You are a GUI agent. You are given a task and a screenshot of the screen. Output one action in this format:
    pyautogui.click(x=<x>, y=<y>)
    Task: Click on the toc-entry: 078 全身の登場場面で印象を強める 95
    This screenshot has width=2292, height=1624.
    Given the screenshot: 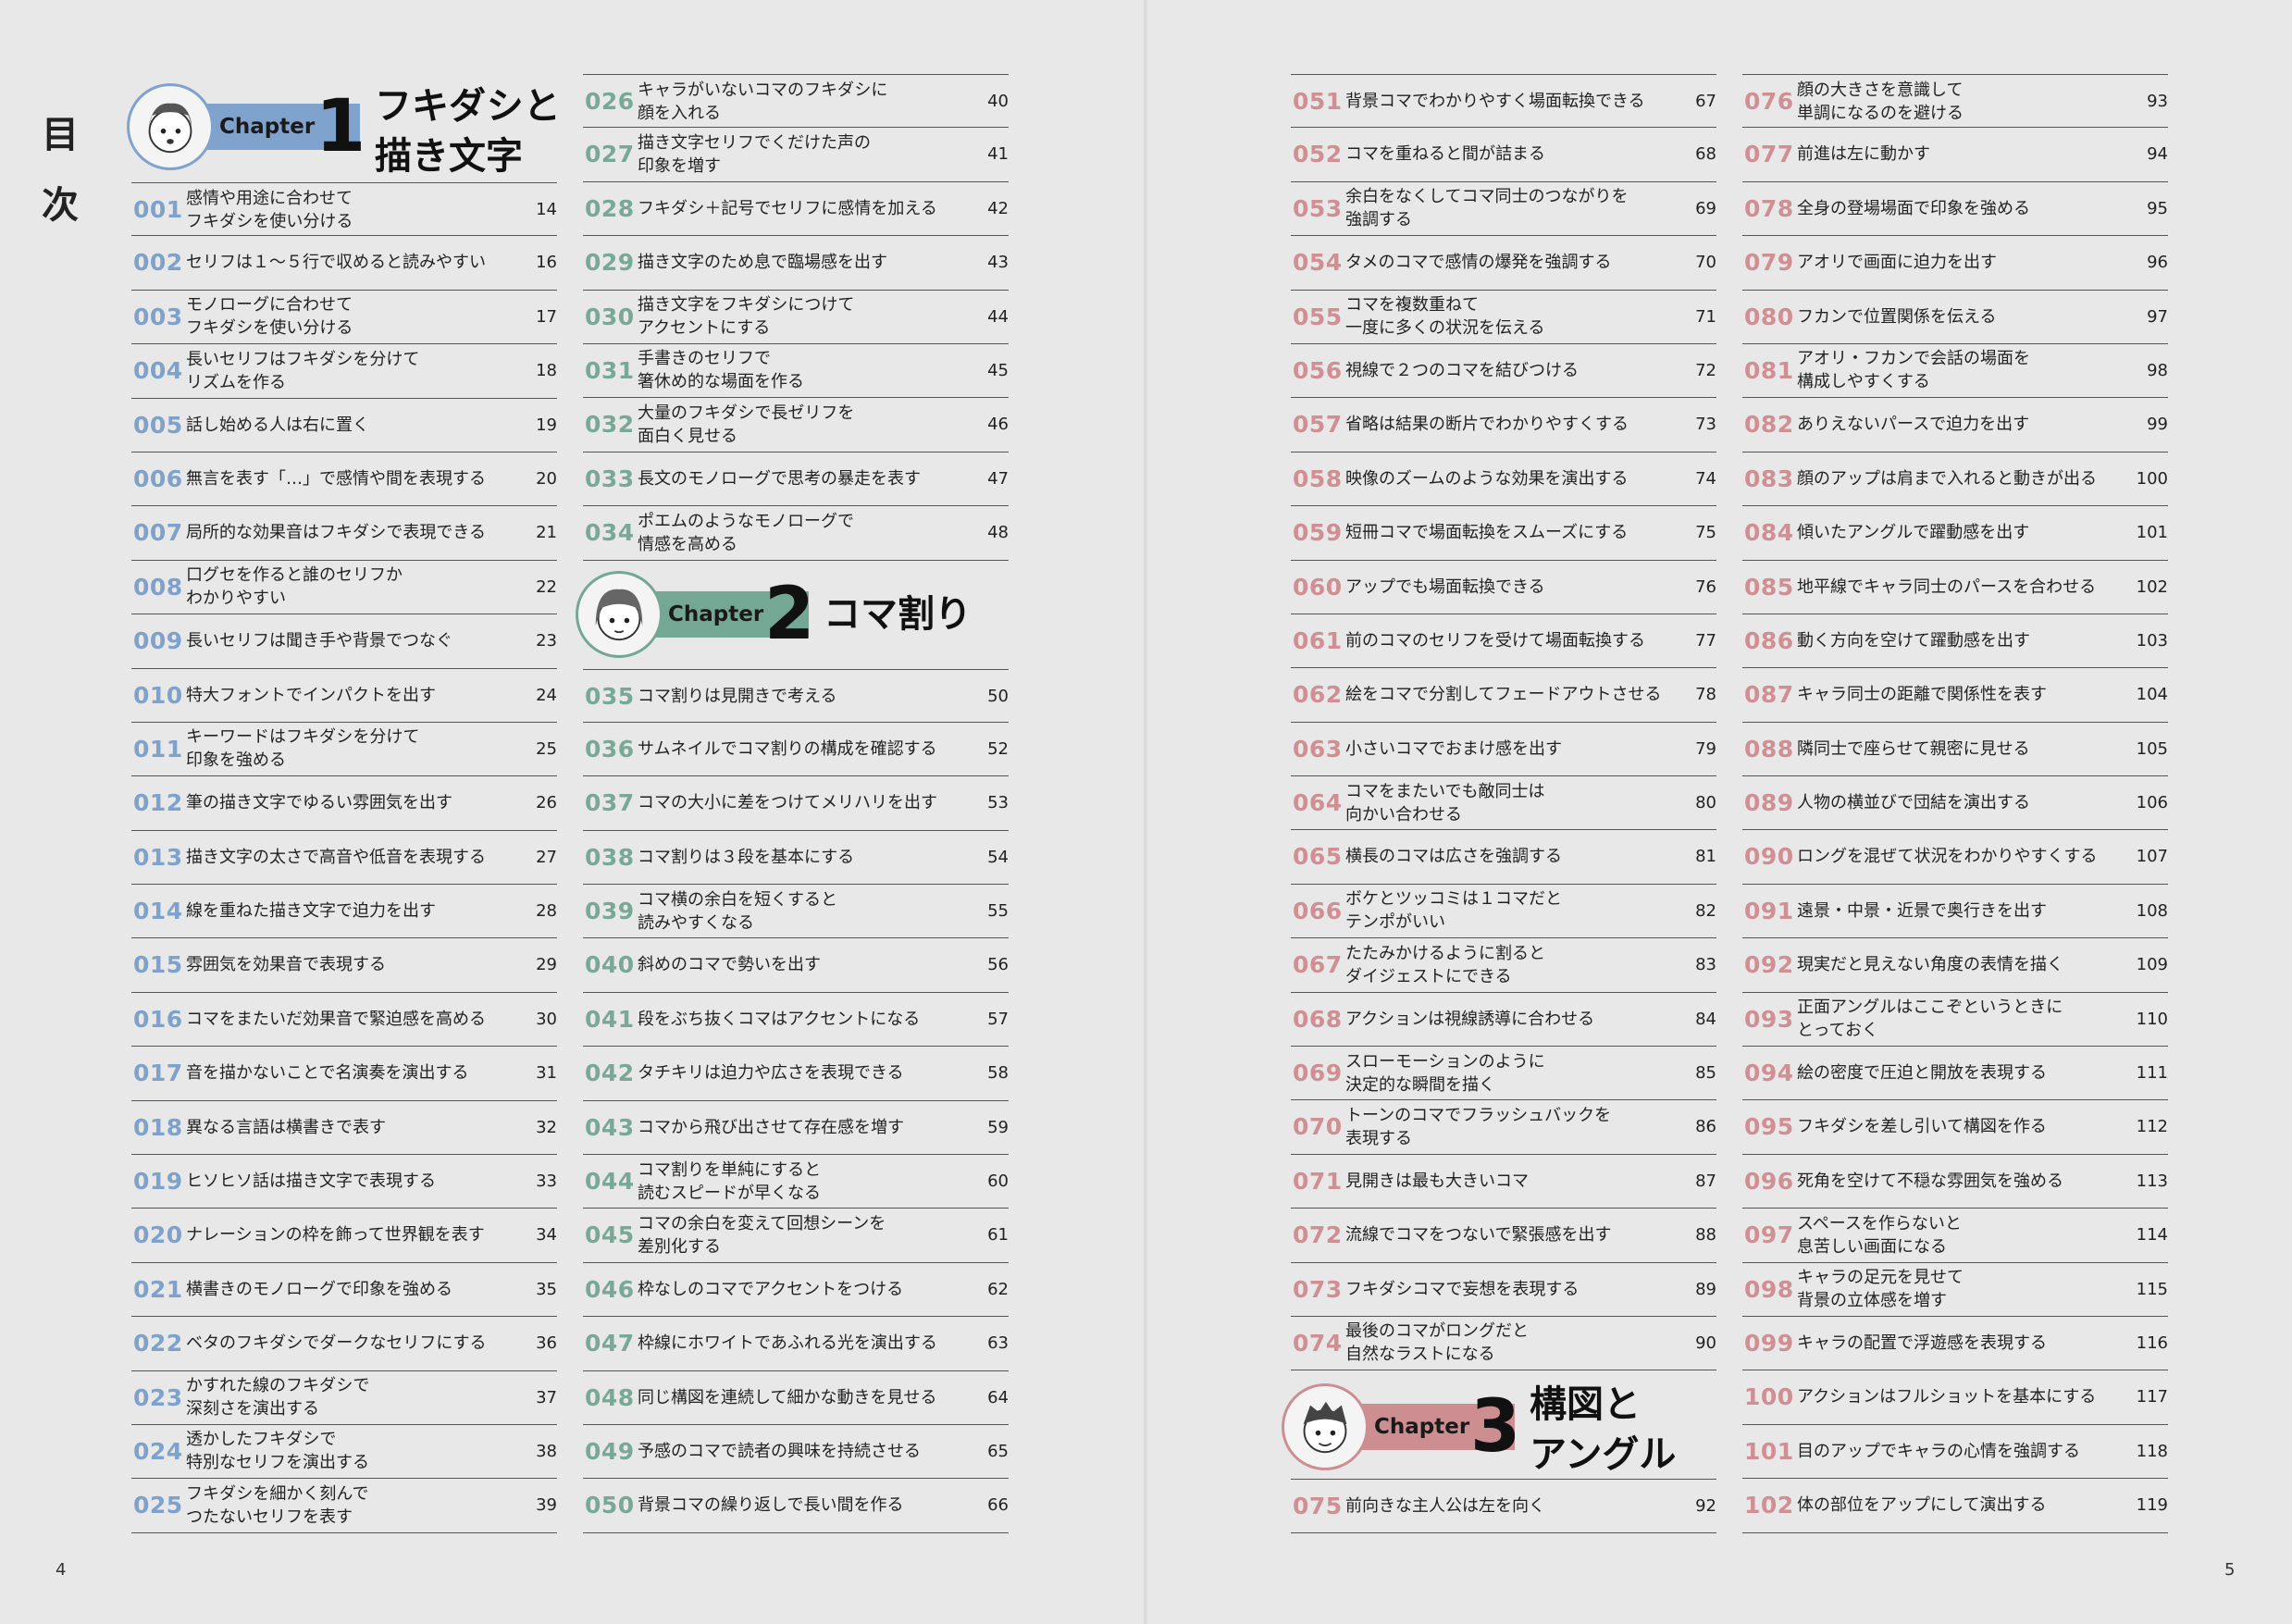 What is the action you would take?
    pyautogui.click(x=1955, y=209)
    